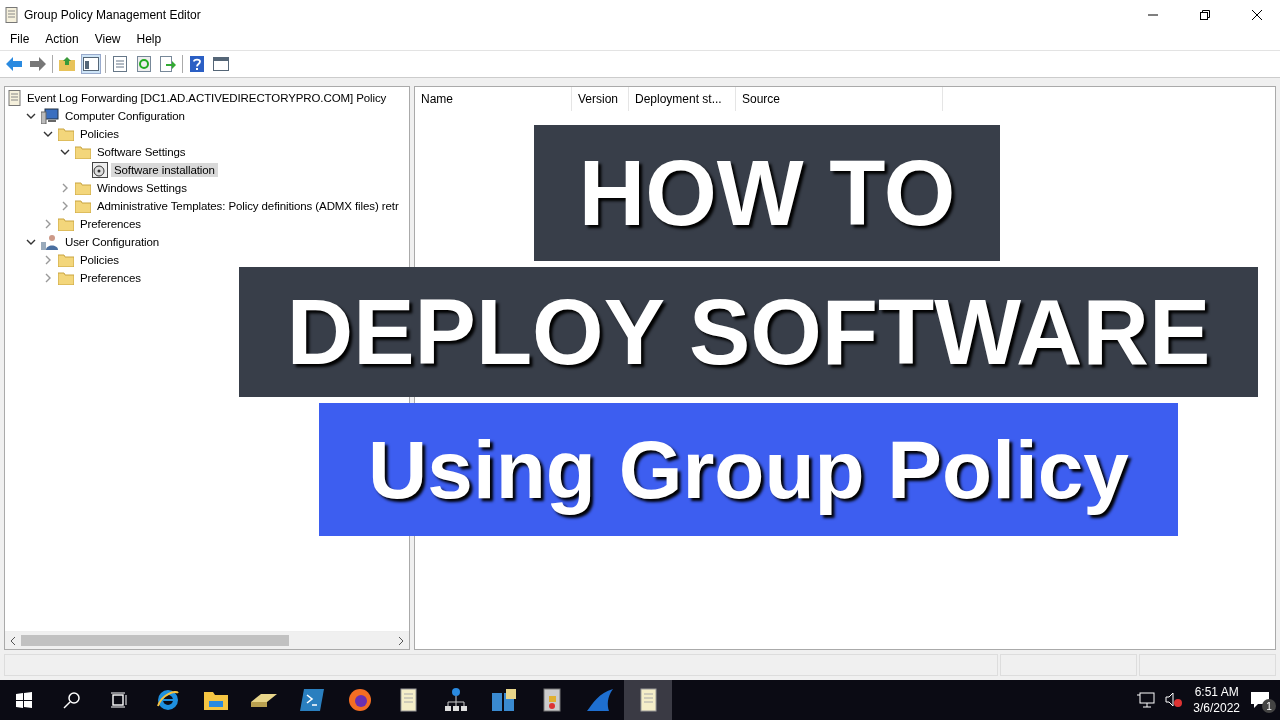 Image resolution: width=1280 pixels, height=720 pixels. Describe the element at coordinates (149, 40) in the screenshot. I see `menu-item: Help` at that location.